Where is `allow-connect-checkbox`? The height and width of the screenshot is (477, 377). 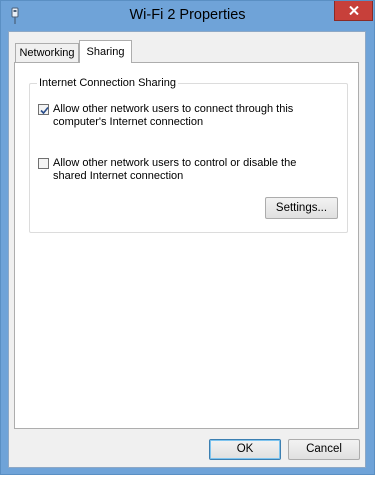
allow-connect-checkbox is located at coordinates (43, 109).